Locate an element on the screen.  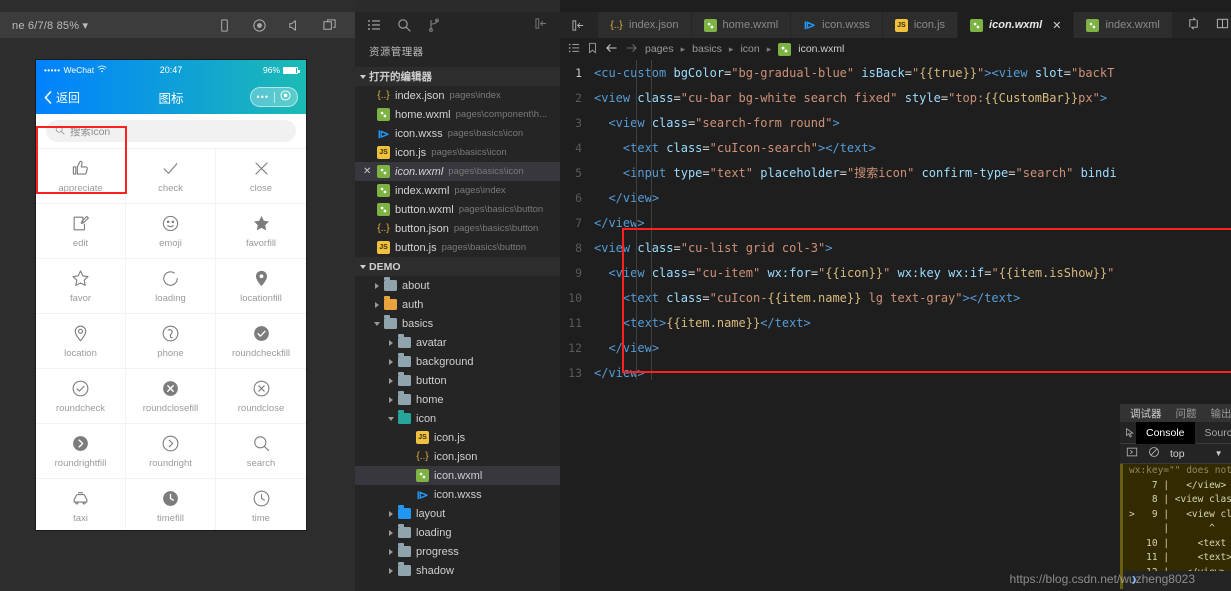
editor-tab-icon.js: JS icon.js is located at coordinates (920, 25).